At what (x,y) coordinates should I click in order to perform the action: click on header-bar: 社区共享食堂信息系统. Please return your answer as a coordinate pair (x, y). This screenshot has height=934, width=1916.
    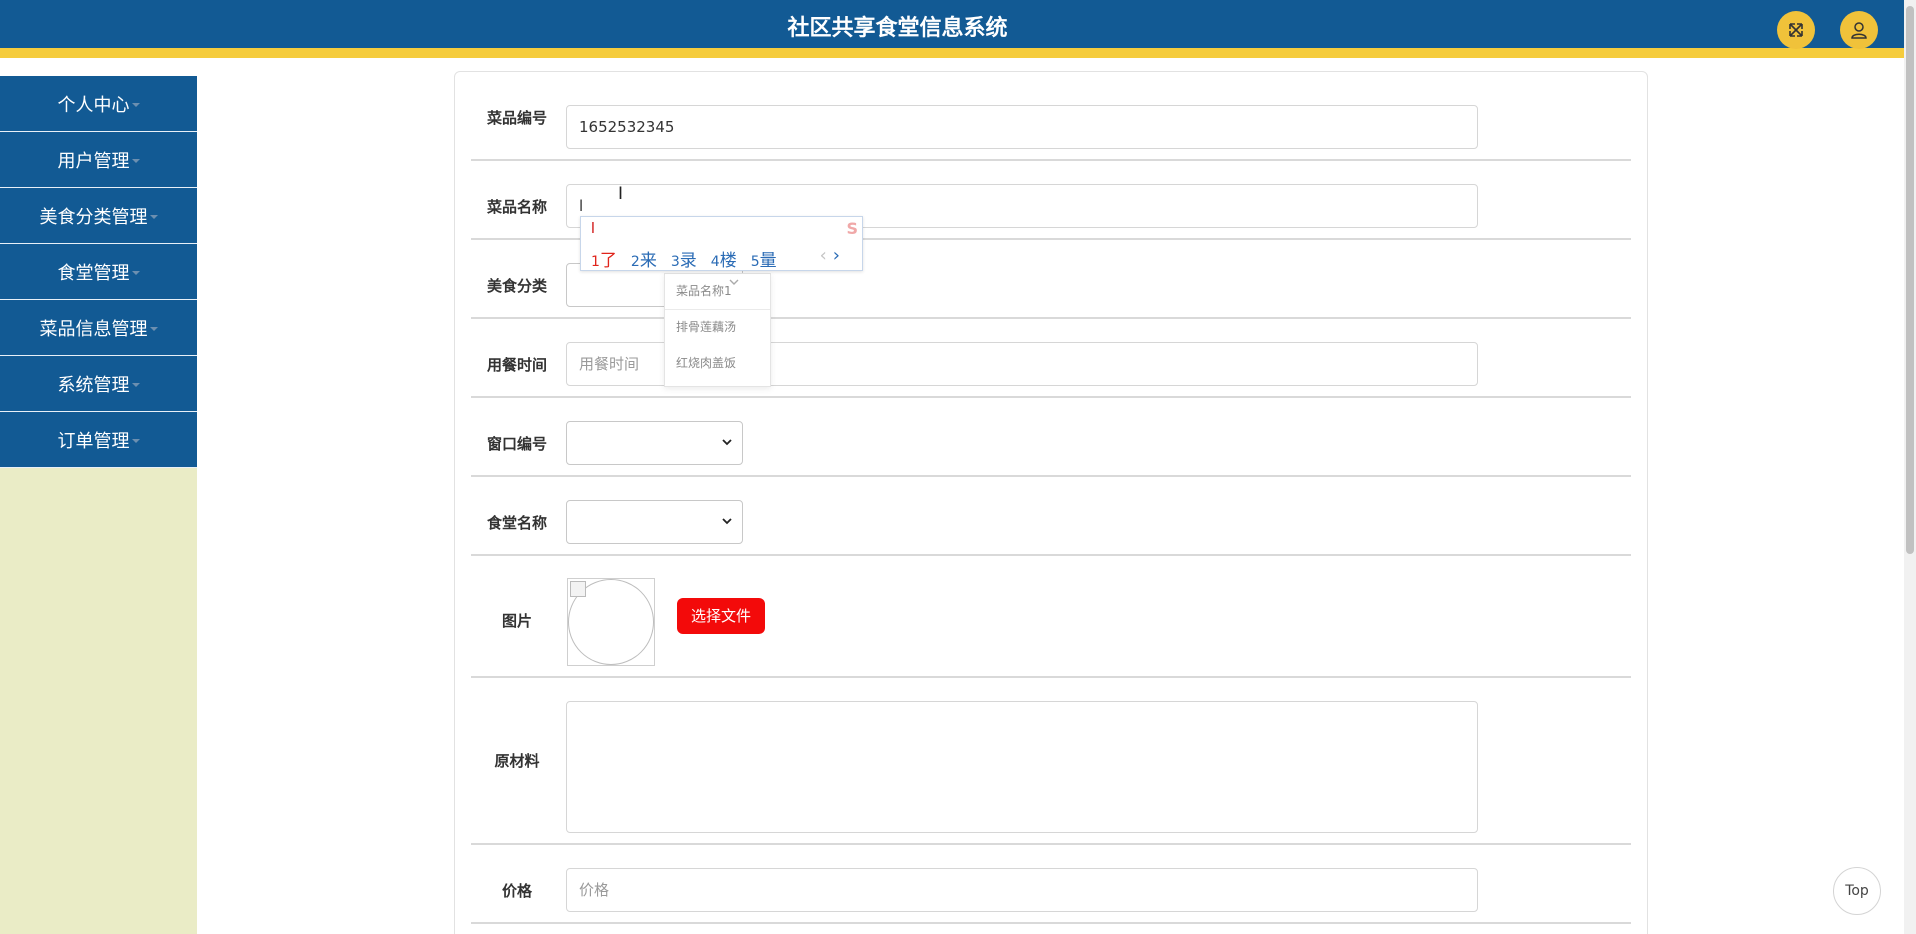
    Looking at the image, I should click on (952, 29).